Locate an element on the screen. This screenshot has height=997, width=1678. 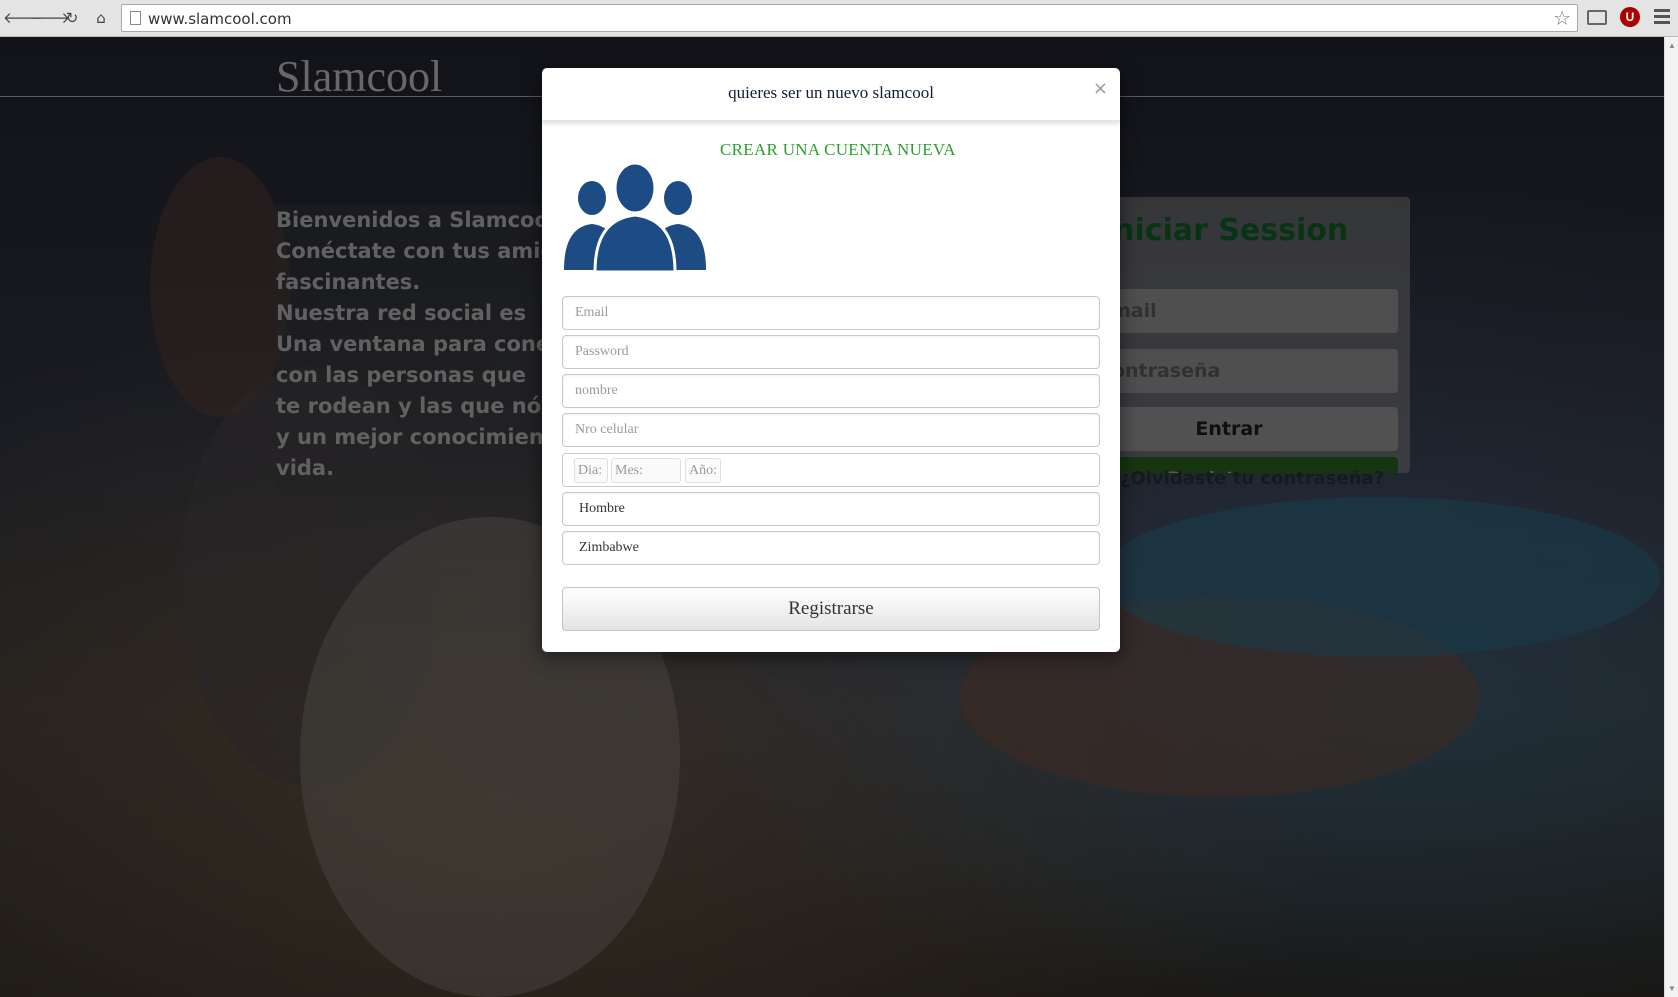
ublock-extension-icon: U is located at coordinates (1630, 17).